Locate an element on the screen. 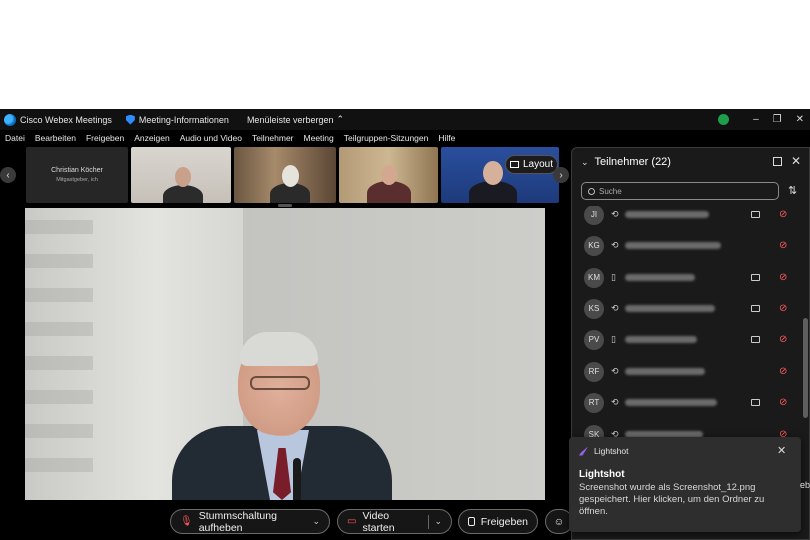 The width and height of the screenshot is (810, 540). panel-scrollbar is located at coordinates (805, 368).